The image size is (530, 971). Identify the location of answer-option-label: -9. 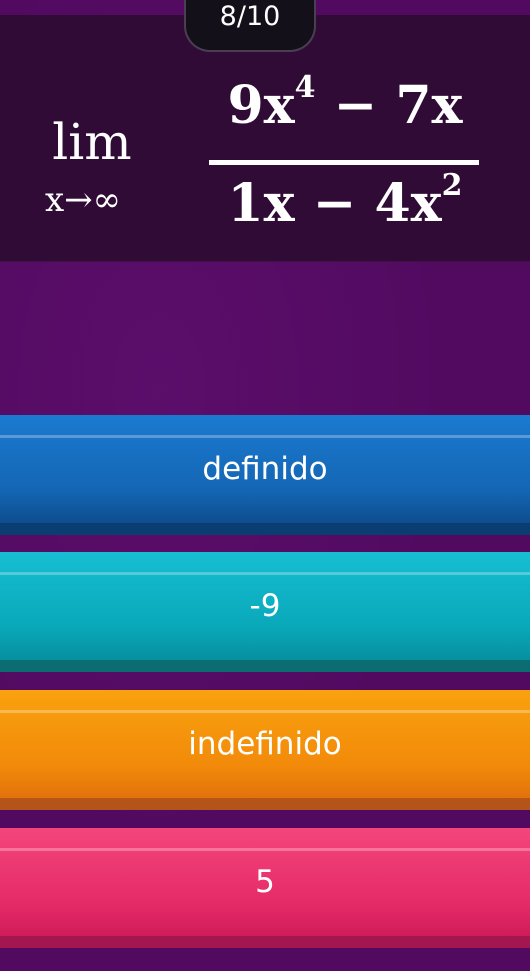
(265, 606).